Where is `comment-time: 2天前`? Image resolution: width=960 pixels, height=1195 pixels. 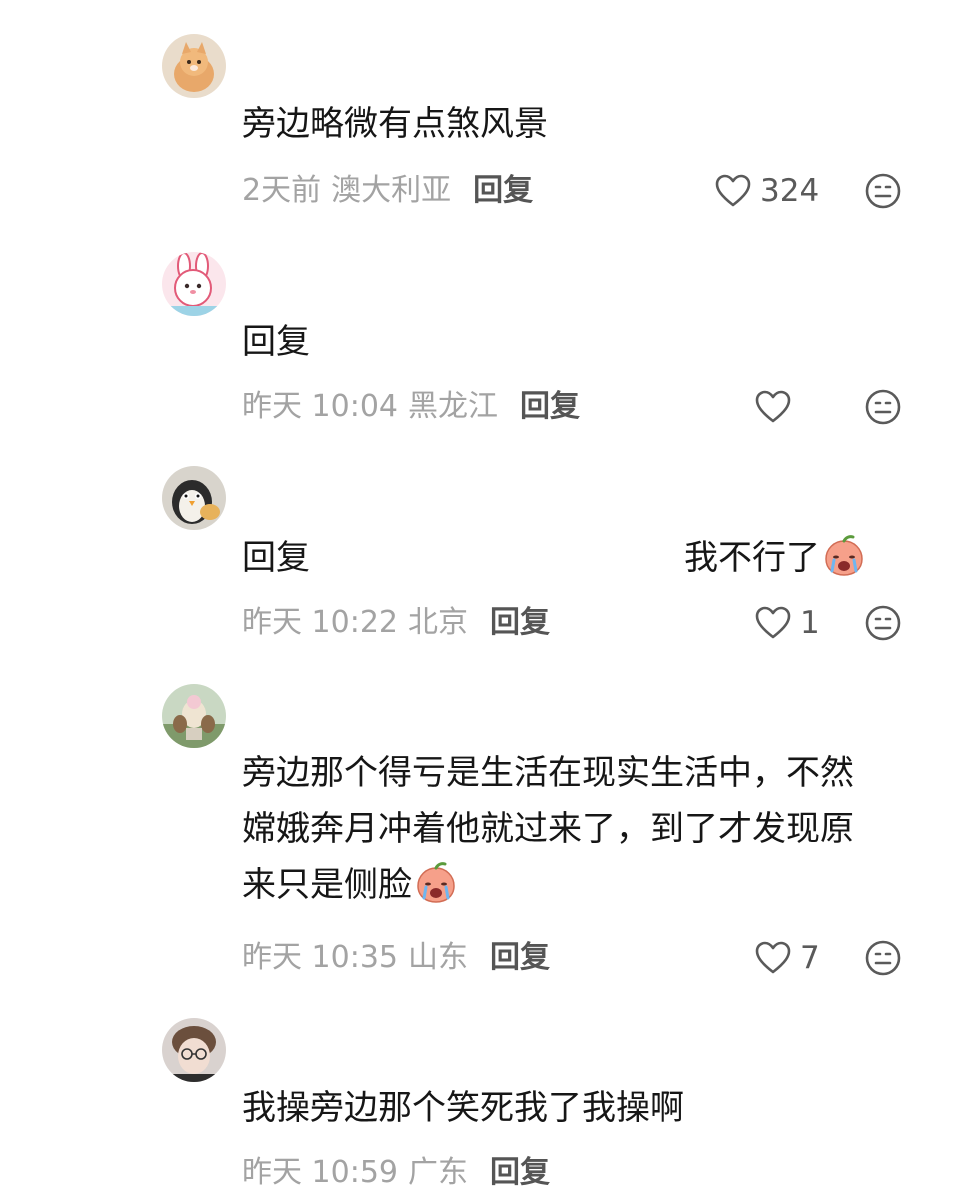
comment-time: 2天前 is located at coordinates (282, 190).